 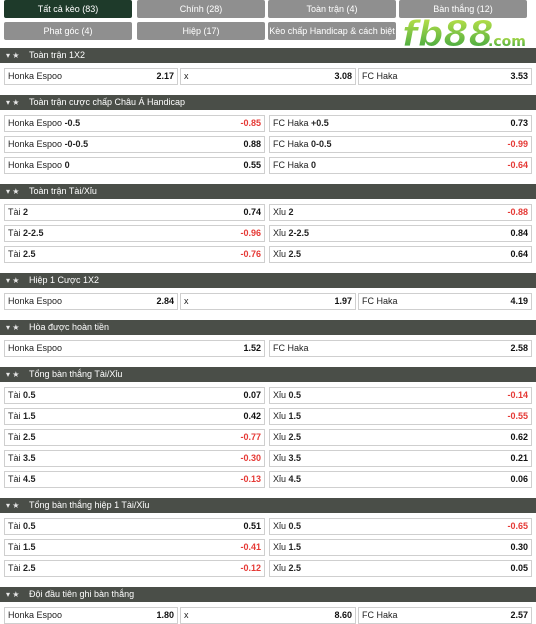 I want to click on odds-button: Tài 1.5 -0.41, so click(x=134, y=547).